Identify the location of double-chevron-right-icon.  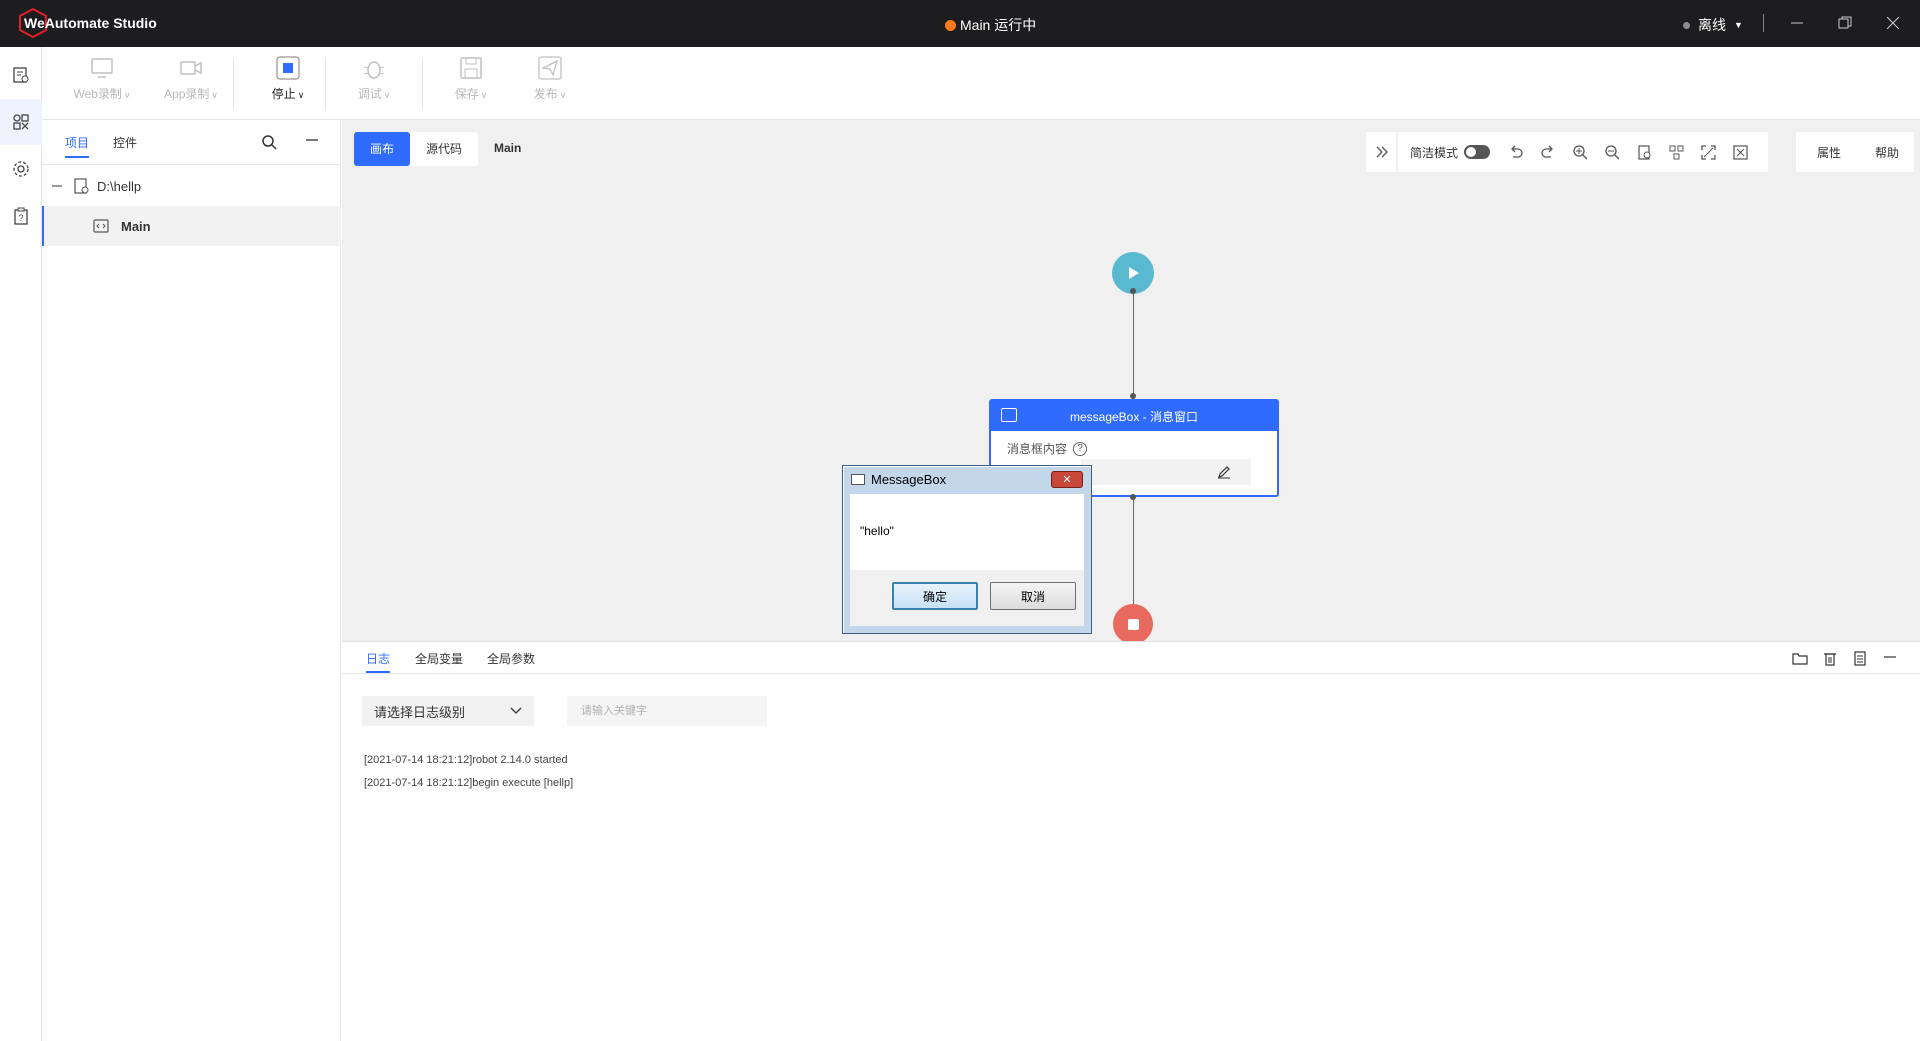
(1382, 152).